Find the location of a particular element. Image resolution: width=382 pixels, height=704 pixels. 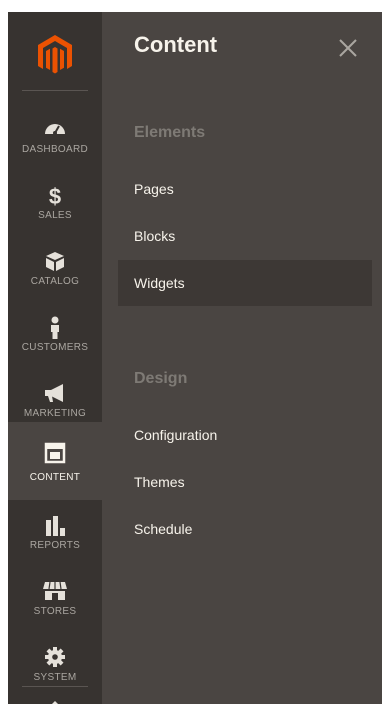

menu-link-widgets: Widgets is located at coordinates (245, 283).